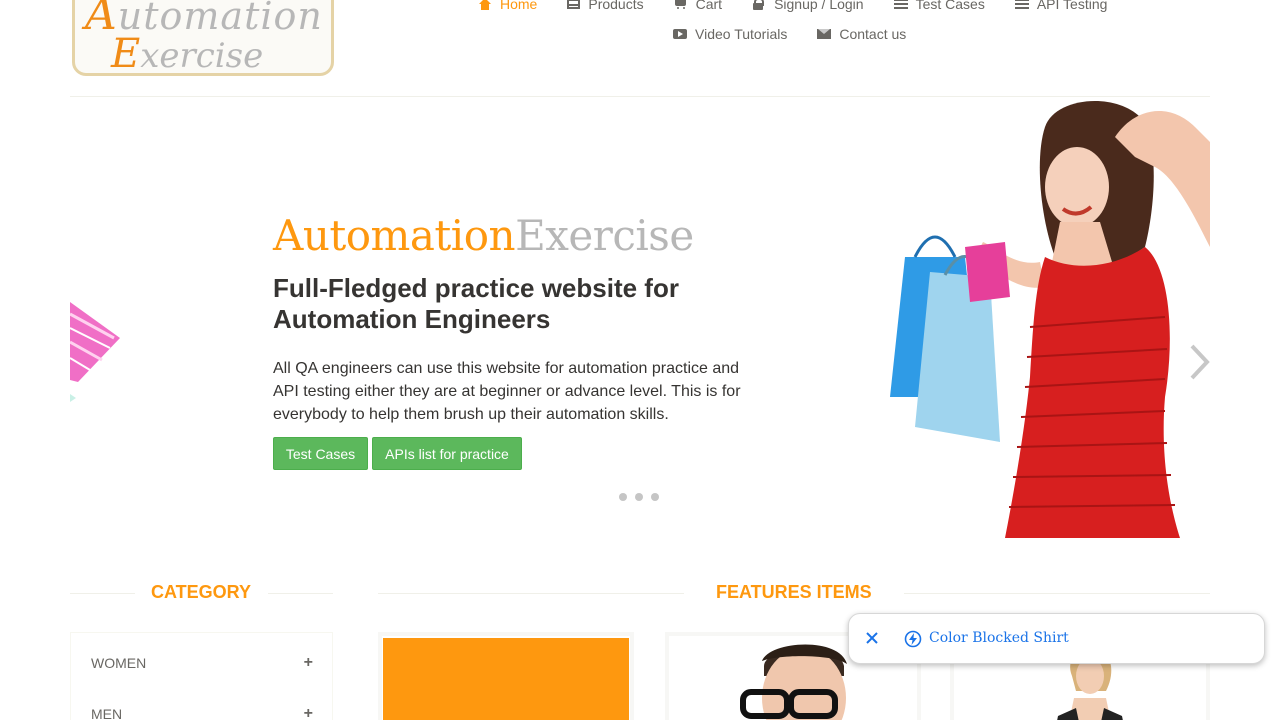 The width and height of the screenshot is (1280, 720). Describe the element at coordinates (574, 4) in the screenshot. I see `products-icon` at that location.